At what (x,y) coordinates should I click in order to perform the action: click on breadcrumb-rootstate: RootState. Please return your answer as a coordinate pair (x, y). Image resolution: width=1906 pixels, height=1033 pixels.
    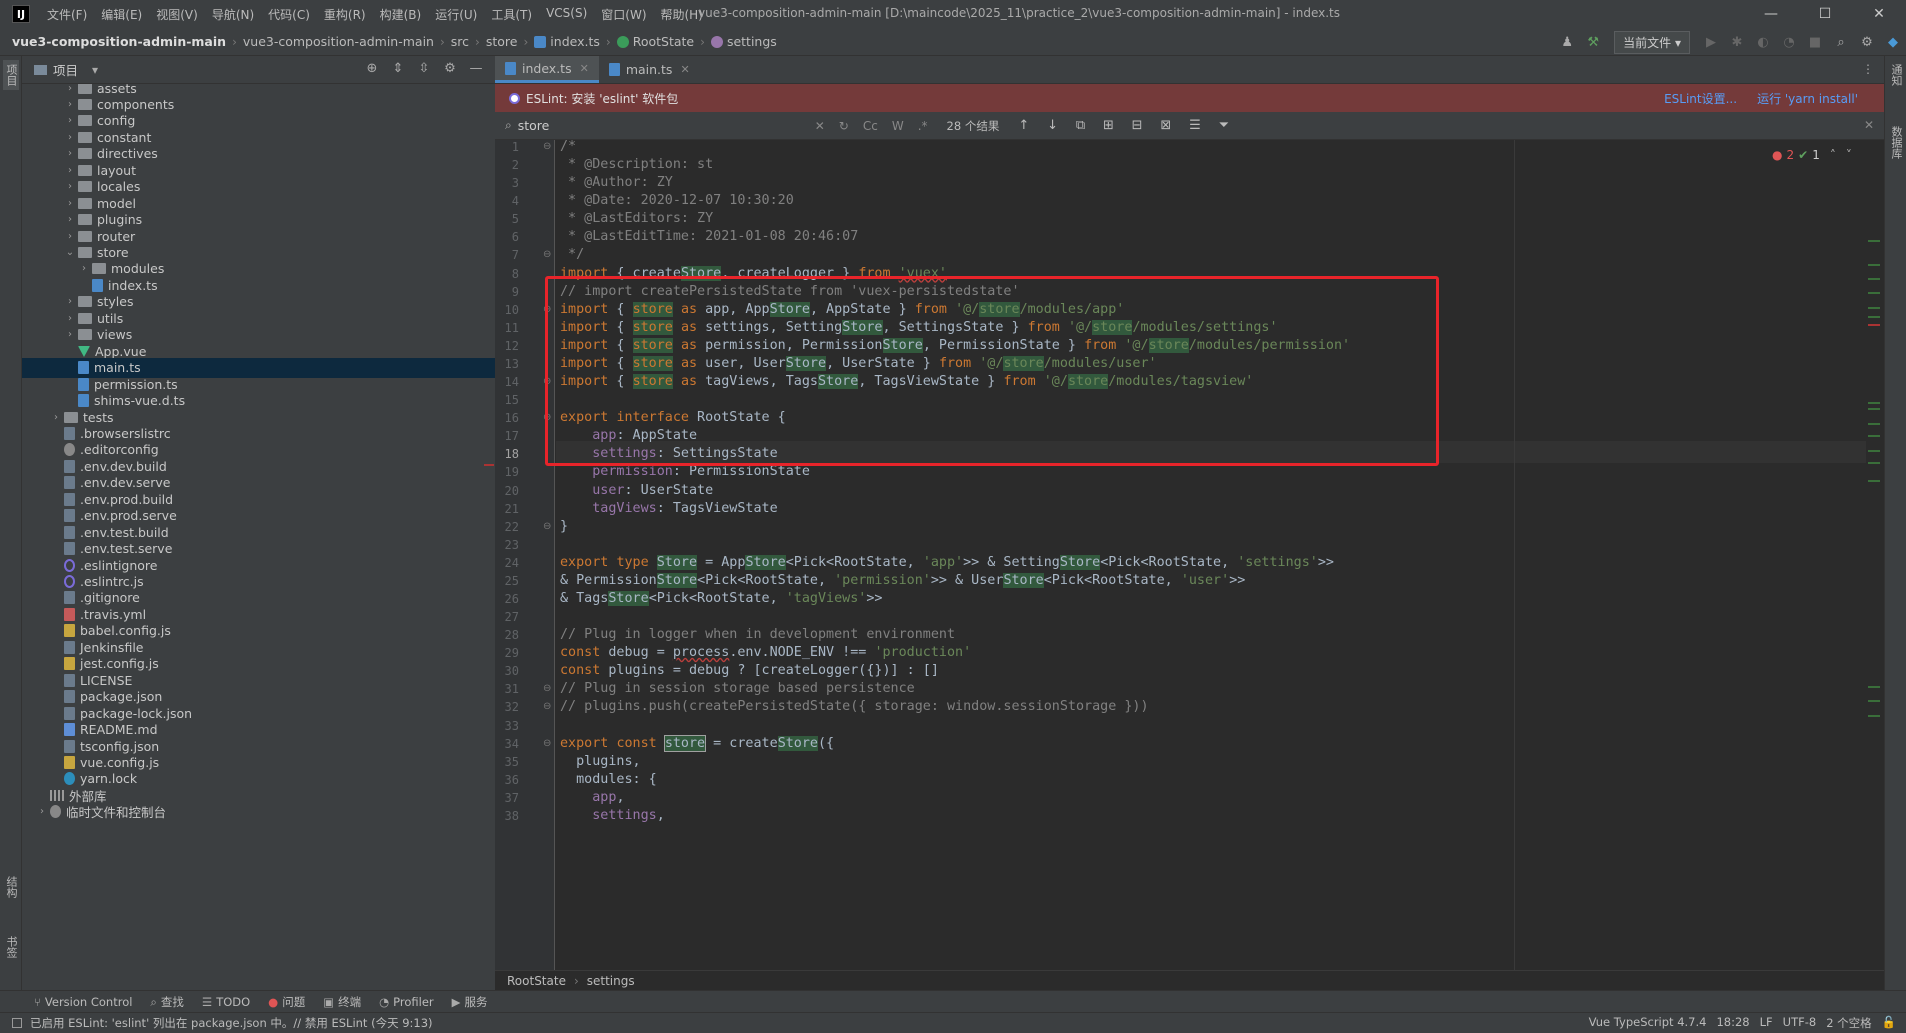
    Looking at the image, I should click on (536, 981).